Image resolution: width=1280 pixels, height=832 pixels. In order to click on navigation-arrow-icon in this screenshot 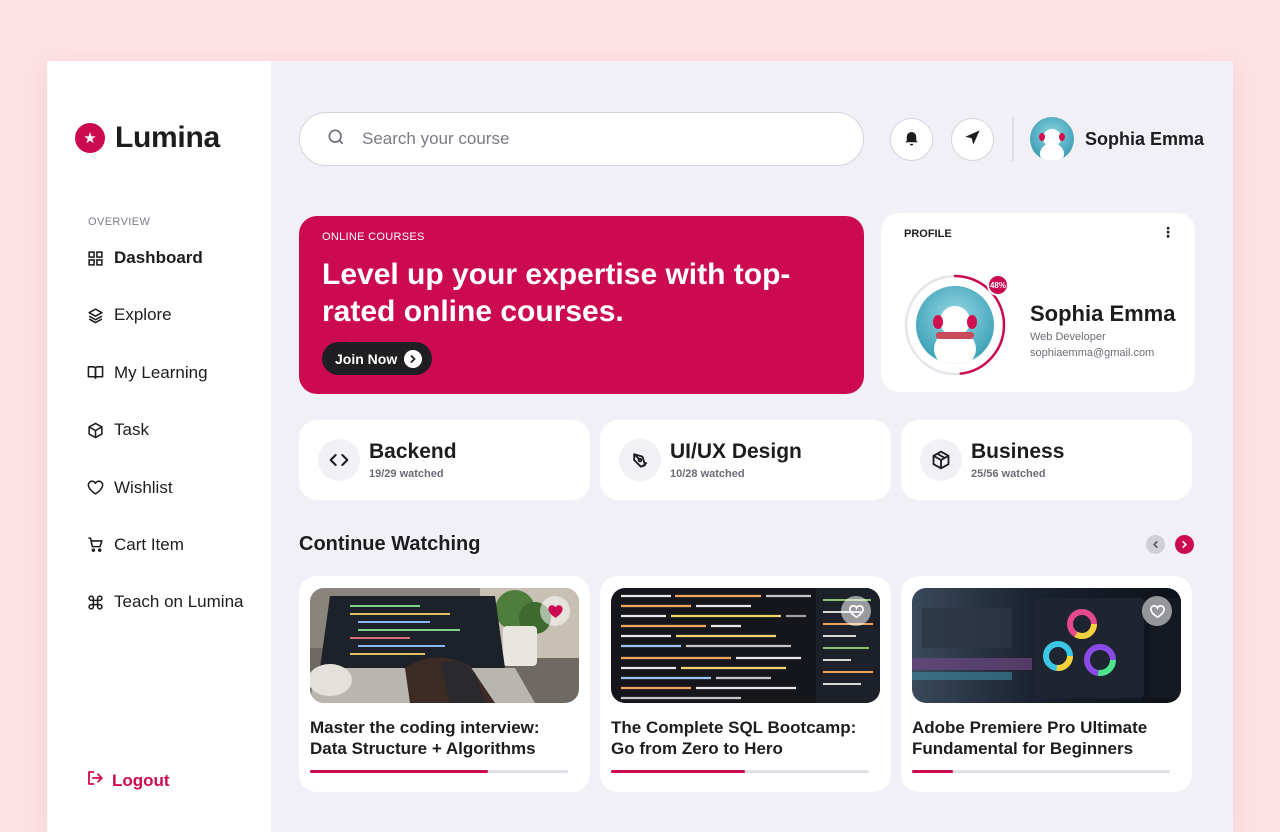, I will do `click(972, 140)`.